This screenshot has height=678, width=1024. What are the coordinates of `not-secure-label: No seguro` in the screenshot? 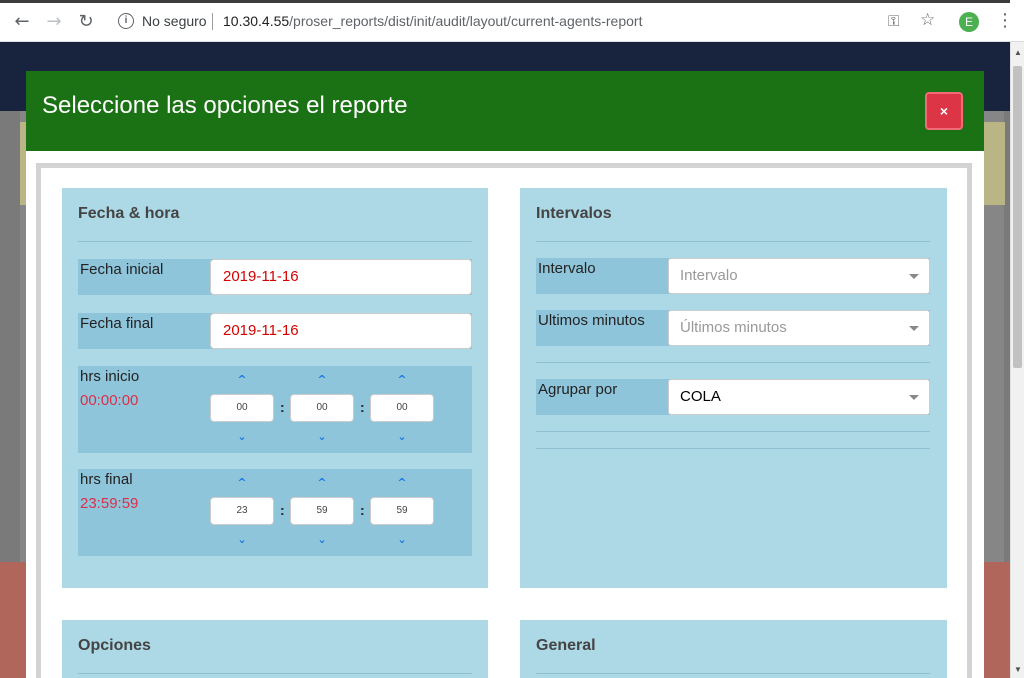 It's located at (174, 21).